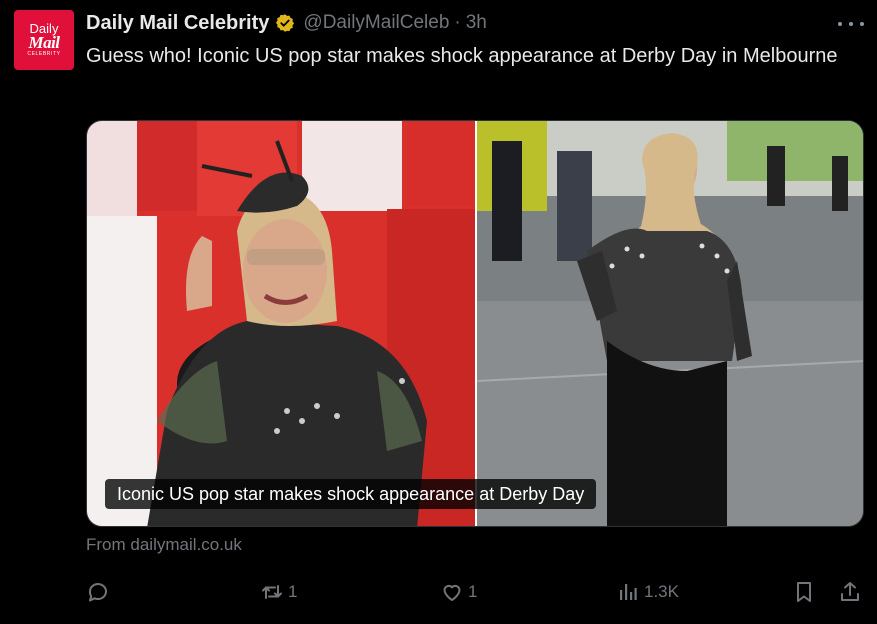 The image size is (877, 624). What do you see at coordinates (473, 591) in the screenshot?
I see `like-count: 1` at bounding box center [473, 591].